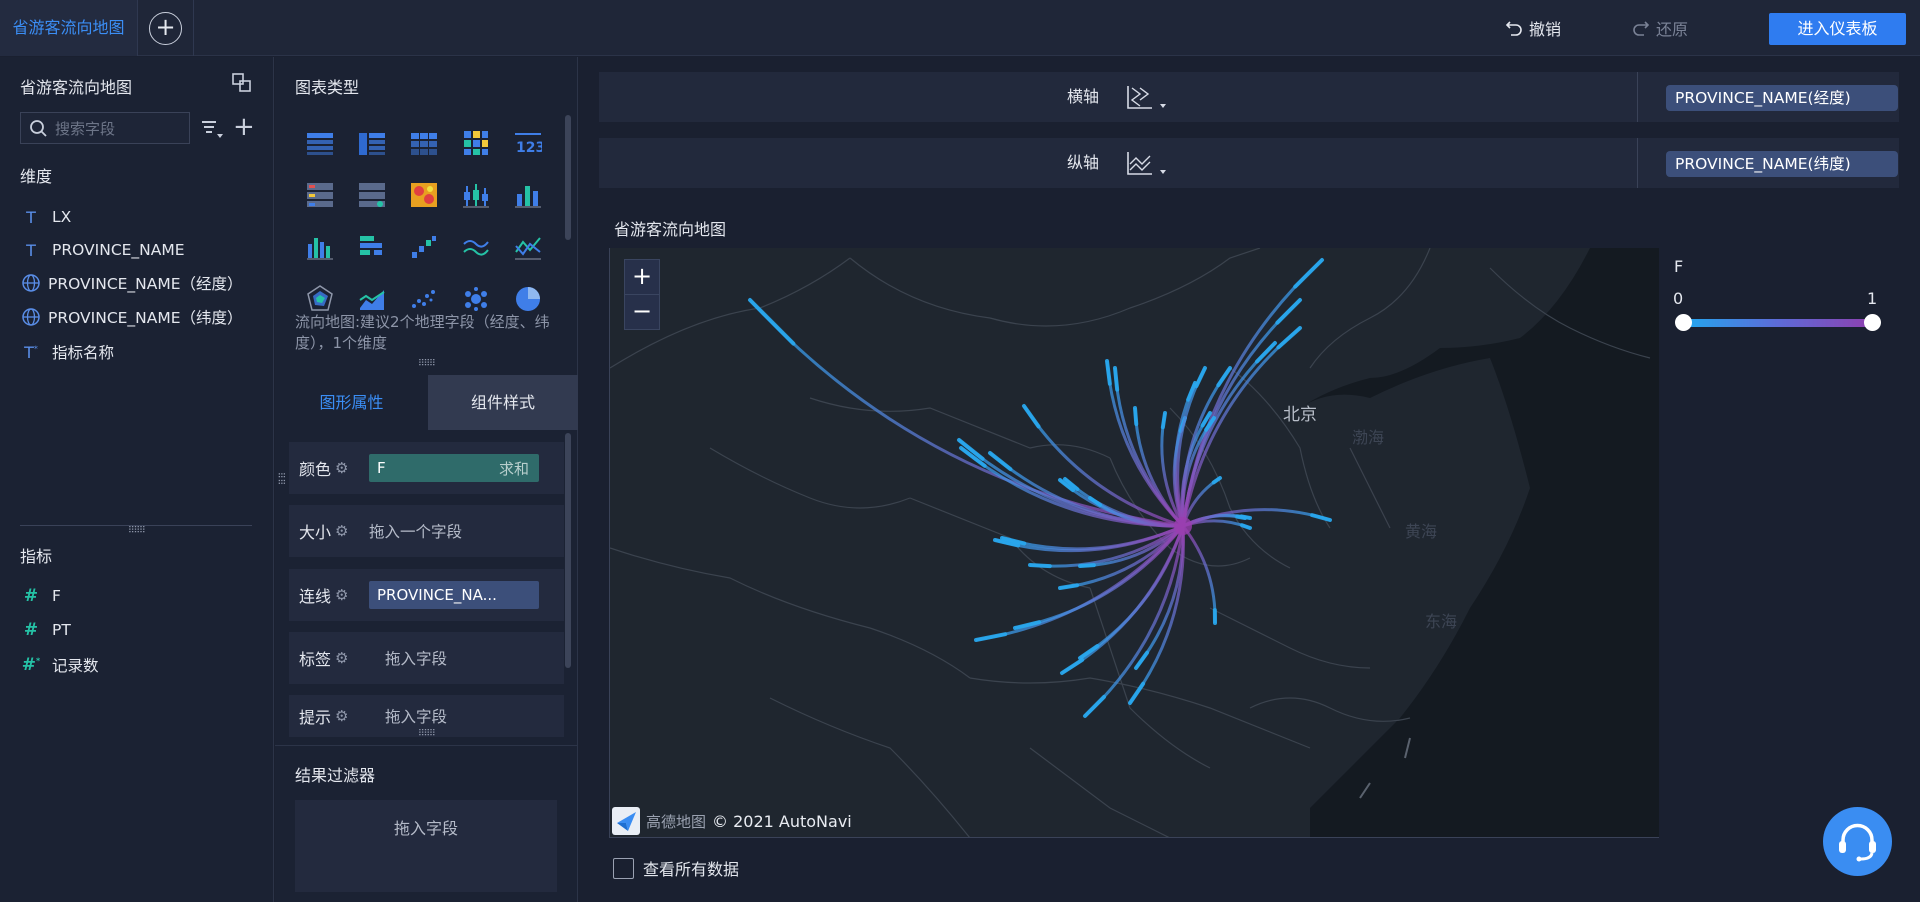  What do you see at coordinates (315, 469) in the screenshot?
I see `property-label: 颜色` at bounding box center [315, 469].